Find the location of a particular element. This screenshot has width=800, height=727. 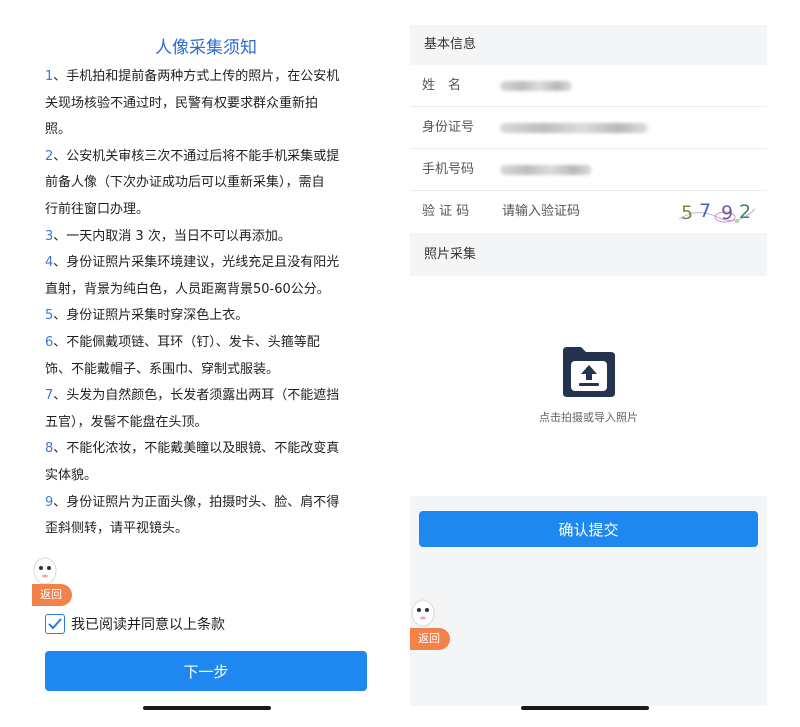

rule-line: 前备人像（下次办证成功后可以重新采集），需自 is located at coordinates (209, 183).